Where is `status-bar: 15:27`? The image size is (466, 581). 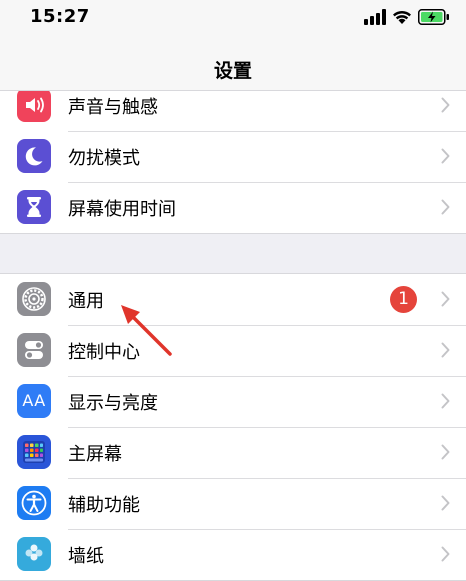 status-bar: 15:27 is located at coordinates (233, 20).